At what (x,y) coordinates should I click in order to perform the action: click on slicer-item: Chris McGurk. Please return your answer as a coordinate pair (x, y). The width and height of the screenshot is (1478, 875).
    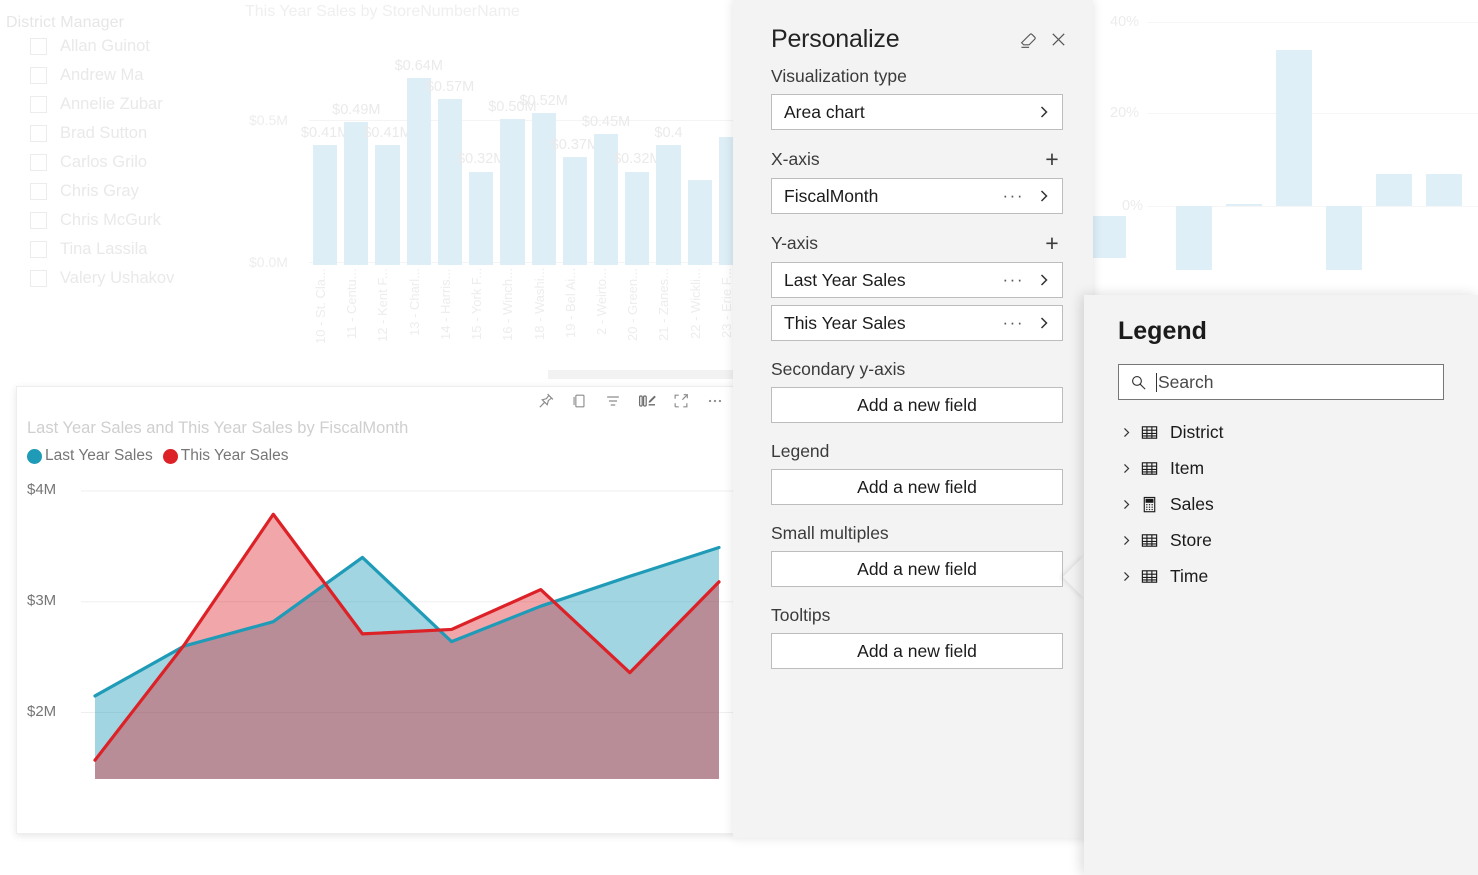
    Looking at the image, I should click on (120, 220).